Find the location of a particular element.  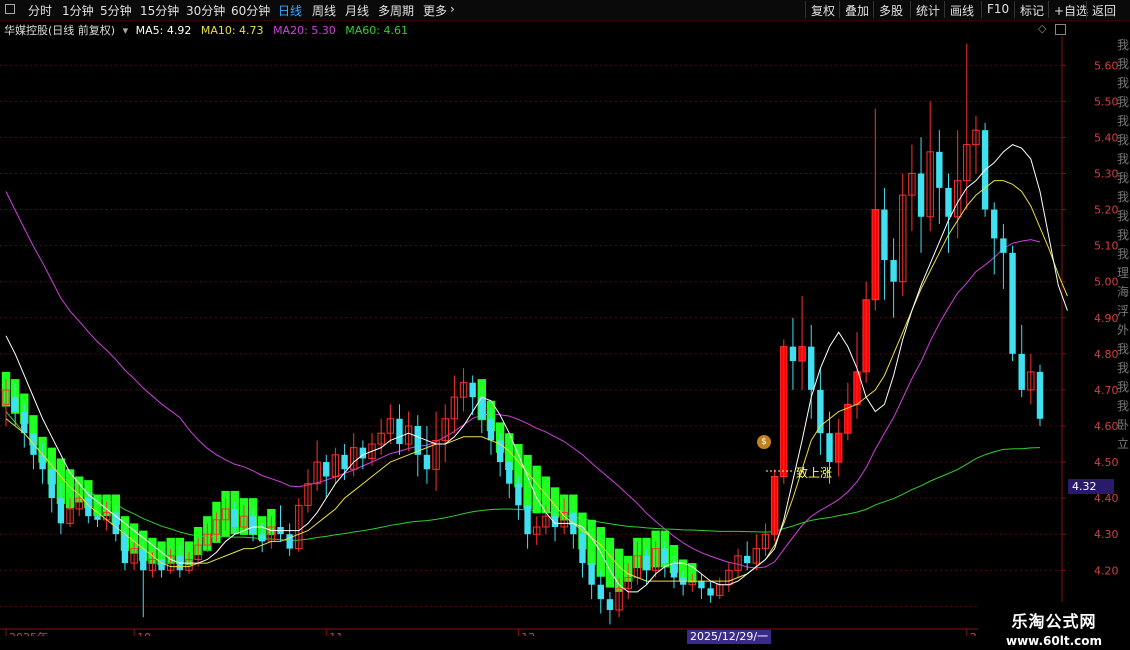

y-tick-label: 5.20 is located at coordinates (1106, 210).